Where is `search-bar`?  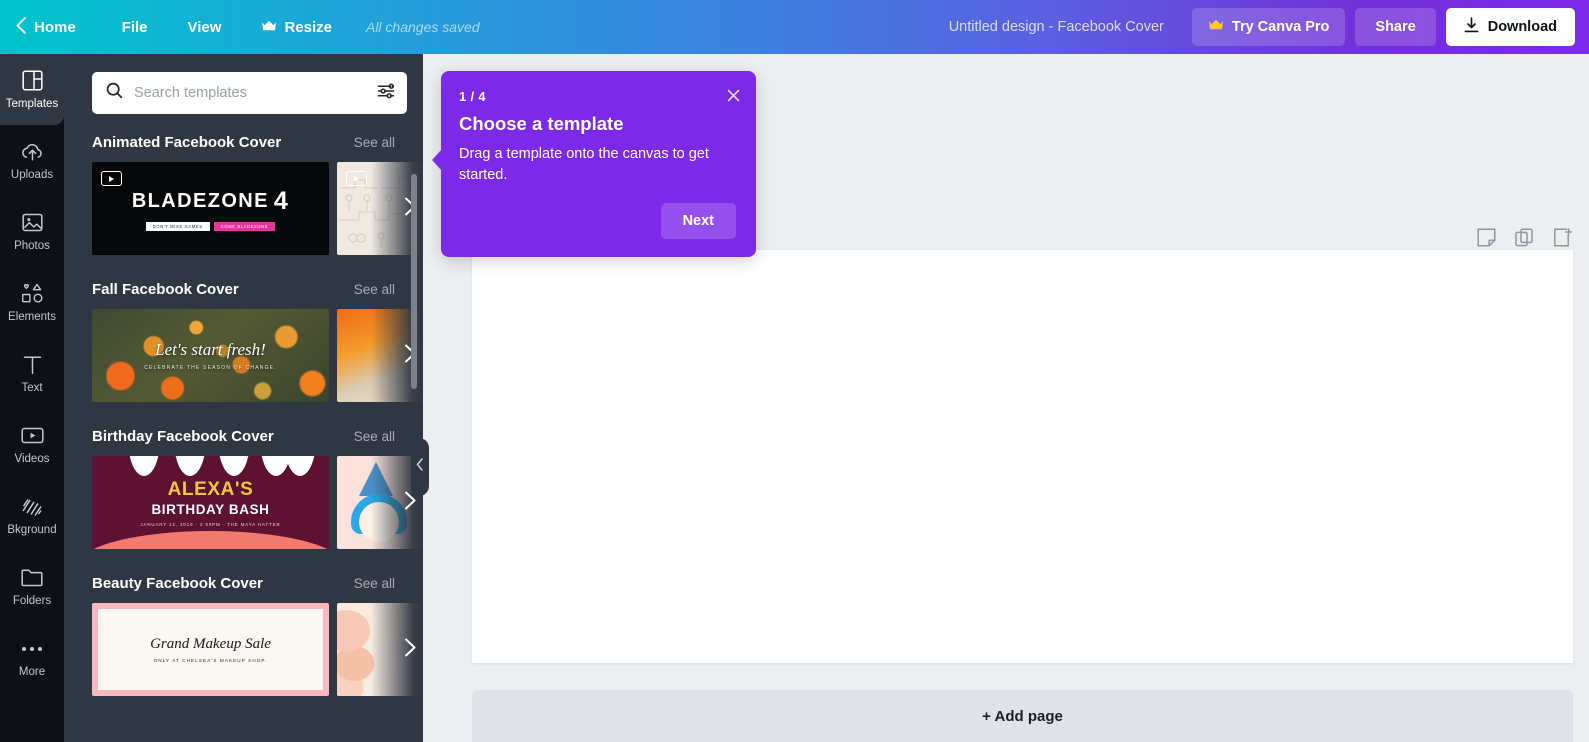
search-bar is located at coordinates (249, 93).